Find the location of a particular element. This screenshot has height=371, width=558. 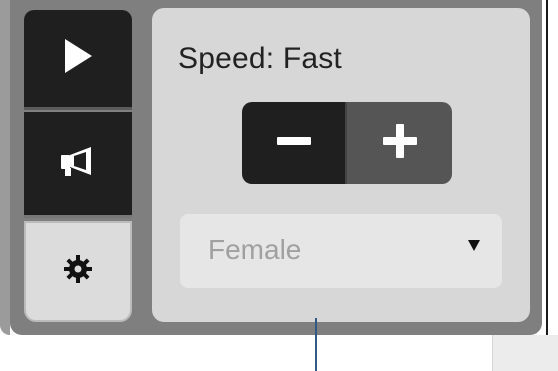

speak-button is located at coordinates (78, 165).